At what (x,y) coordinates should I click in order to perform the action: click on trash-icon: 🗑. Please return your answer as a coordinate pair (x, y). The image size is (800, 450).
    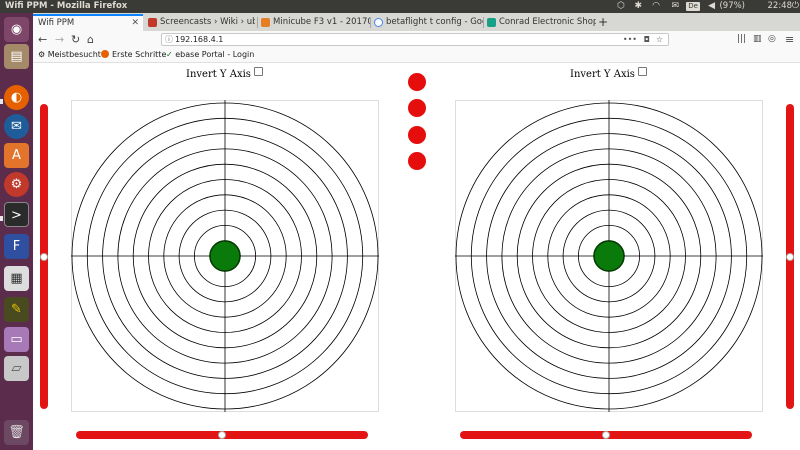
    Looking at the image, I should click on (16, 432).